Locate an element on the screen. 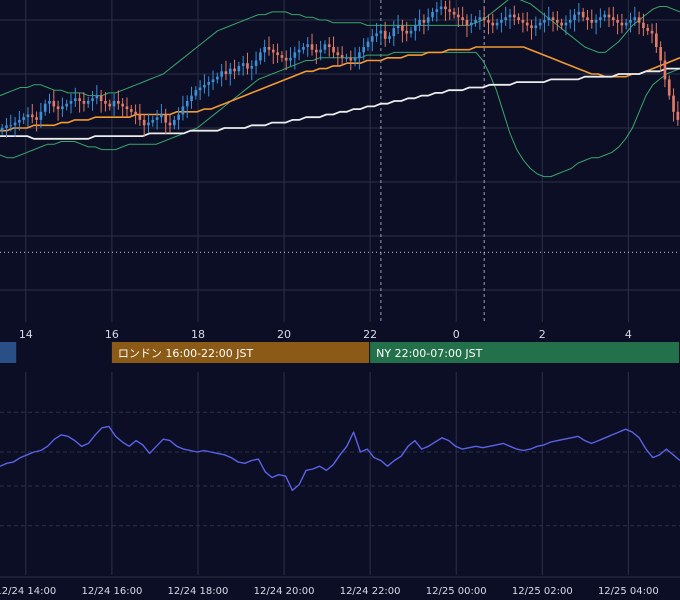  price-x-tick-label: 0 is located at coordinates (456, 334).